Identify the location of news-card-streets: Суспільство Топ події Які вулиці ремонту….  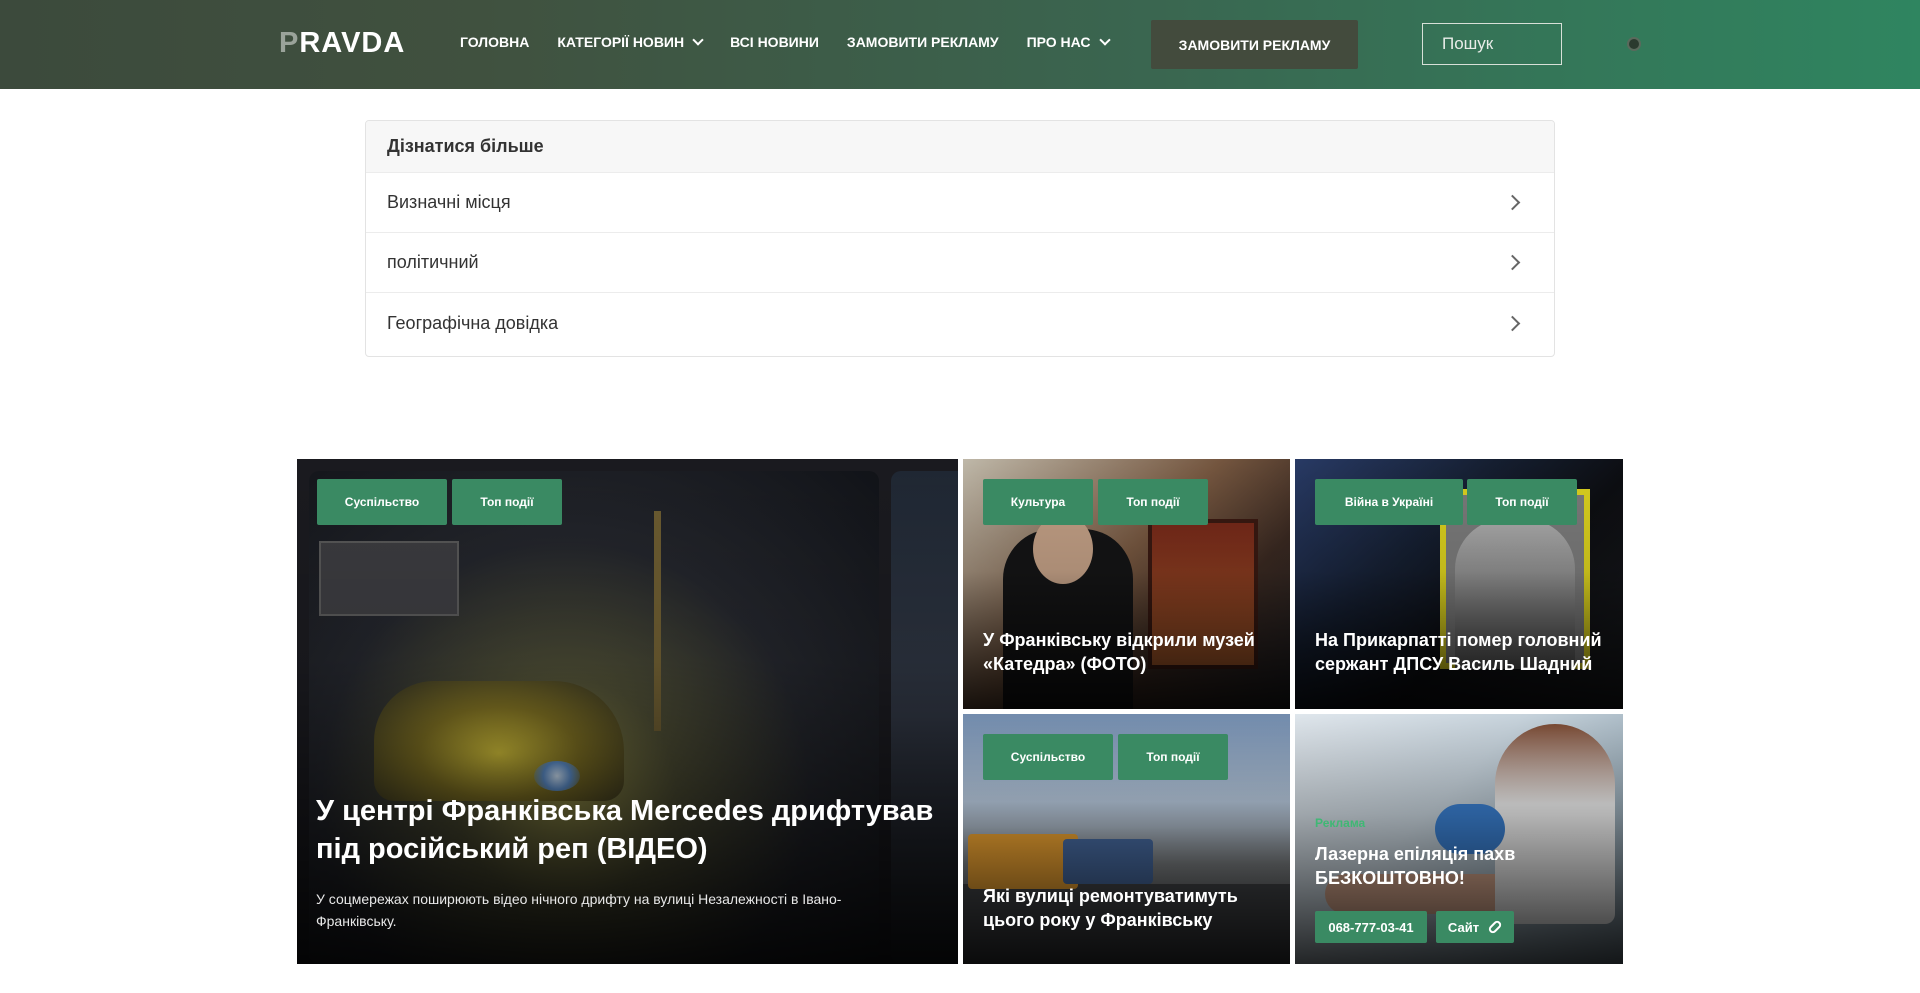
(1126, 839).